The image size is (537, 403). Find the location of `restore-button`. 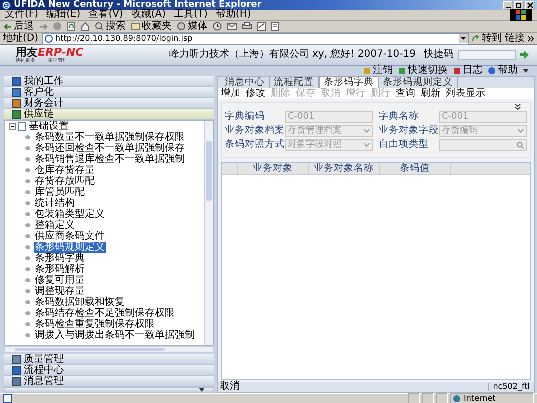

restore-button is located at coordinates (519, 5).